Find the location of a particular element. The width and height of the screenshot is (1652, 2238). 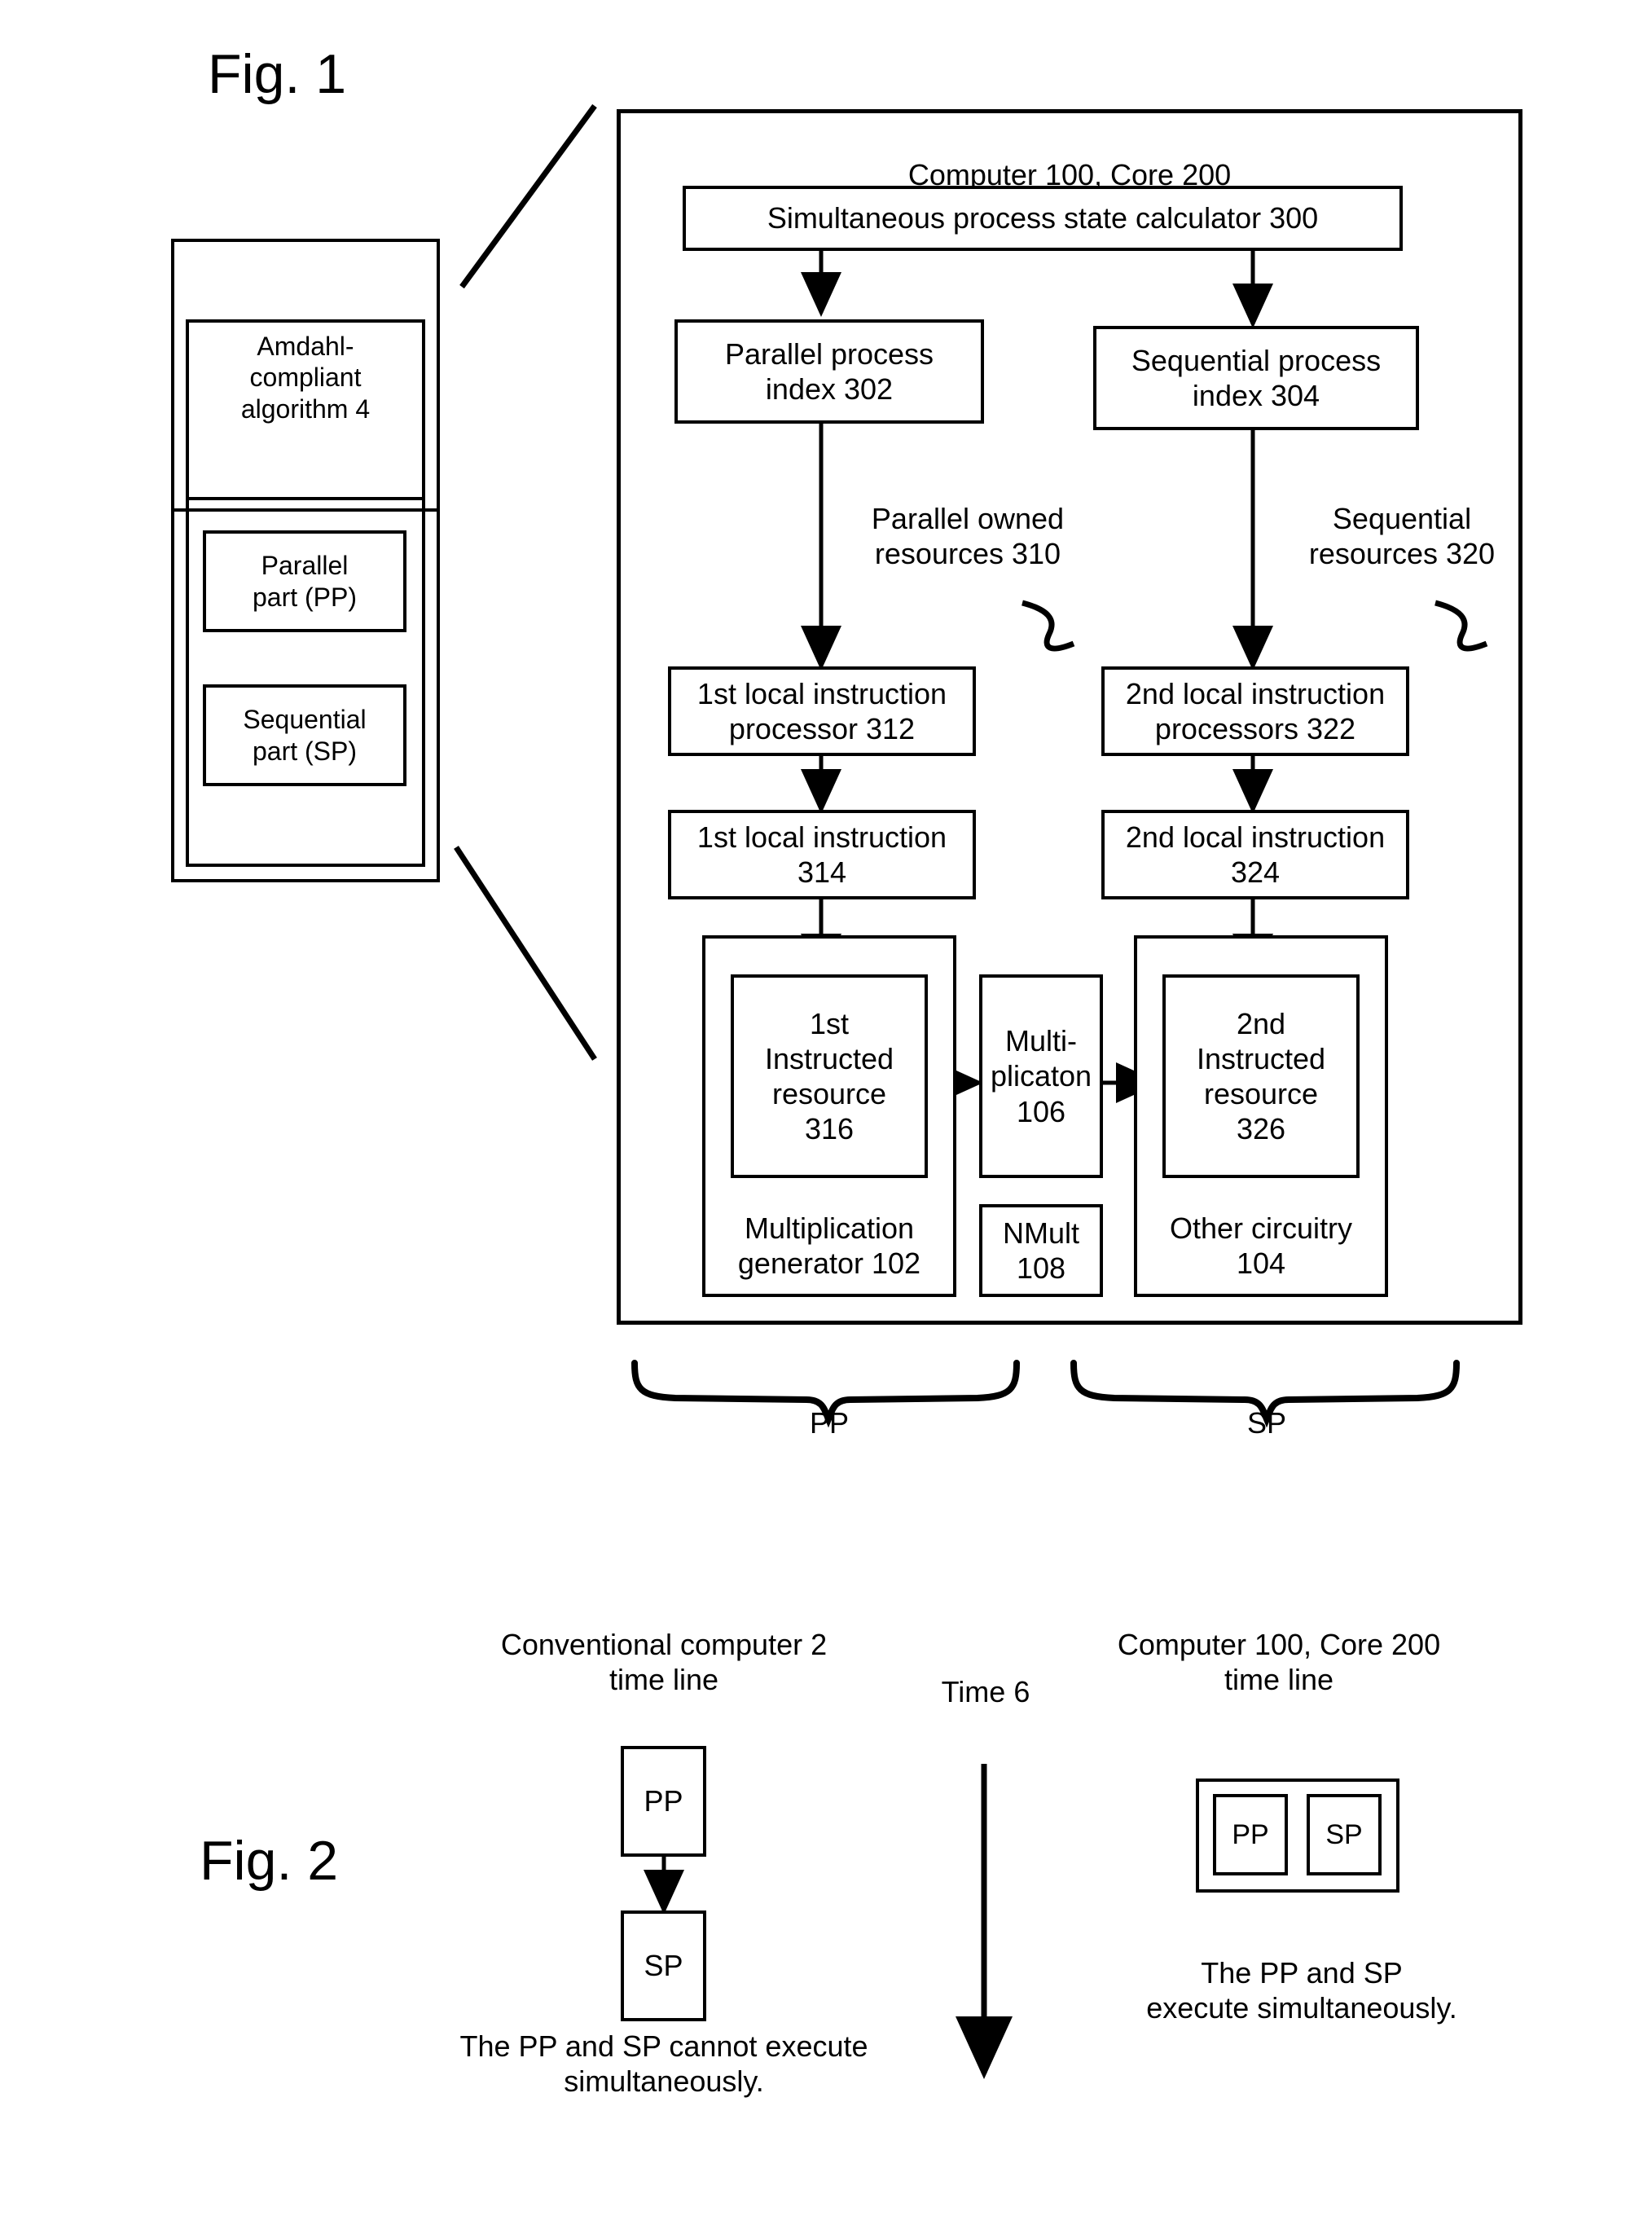

fig2-left-pp-label: PP is located at coordinates (663, 1801).